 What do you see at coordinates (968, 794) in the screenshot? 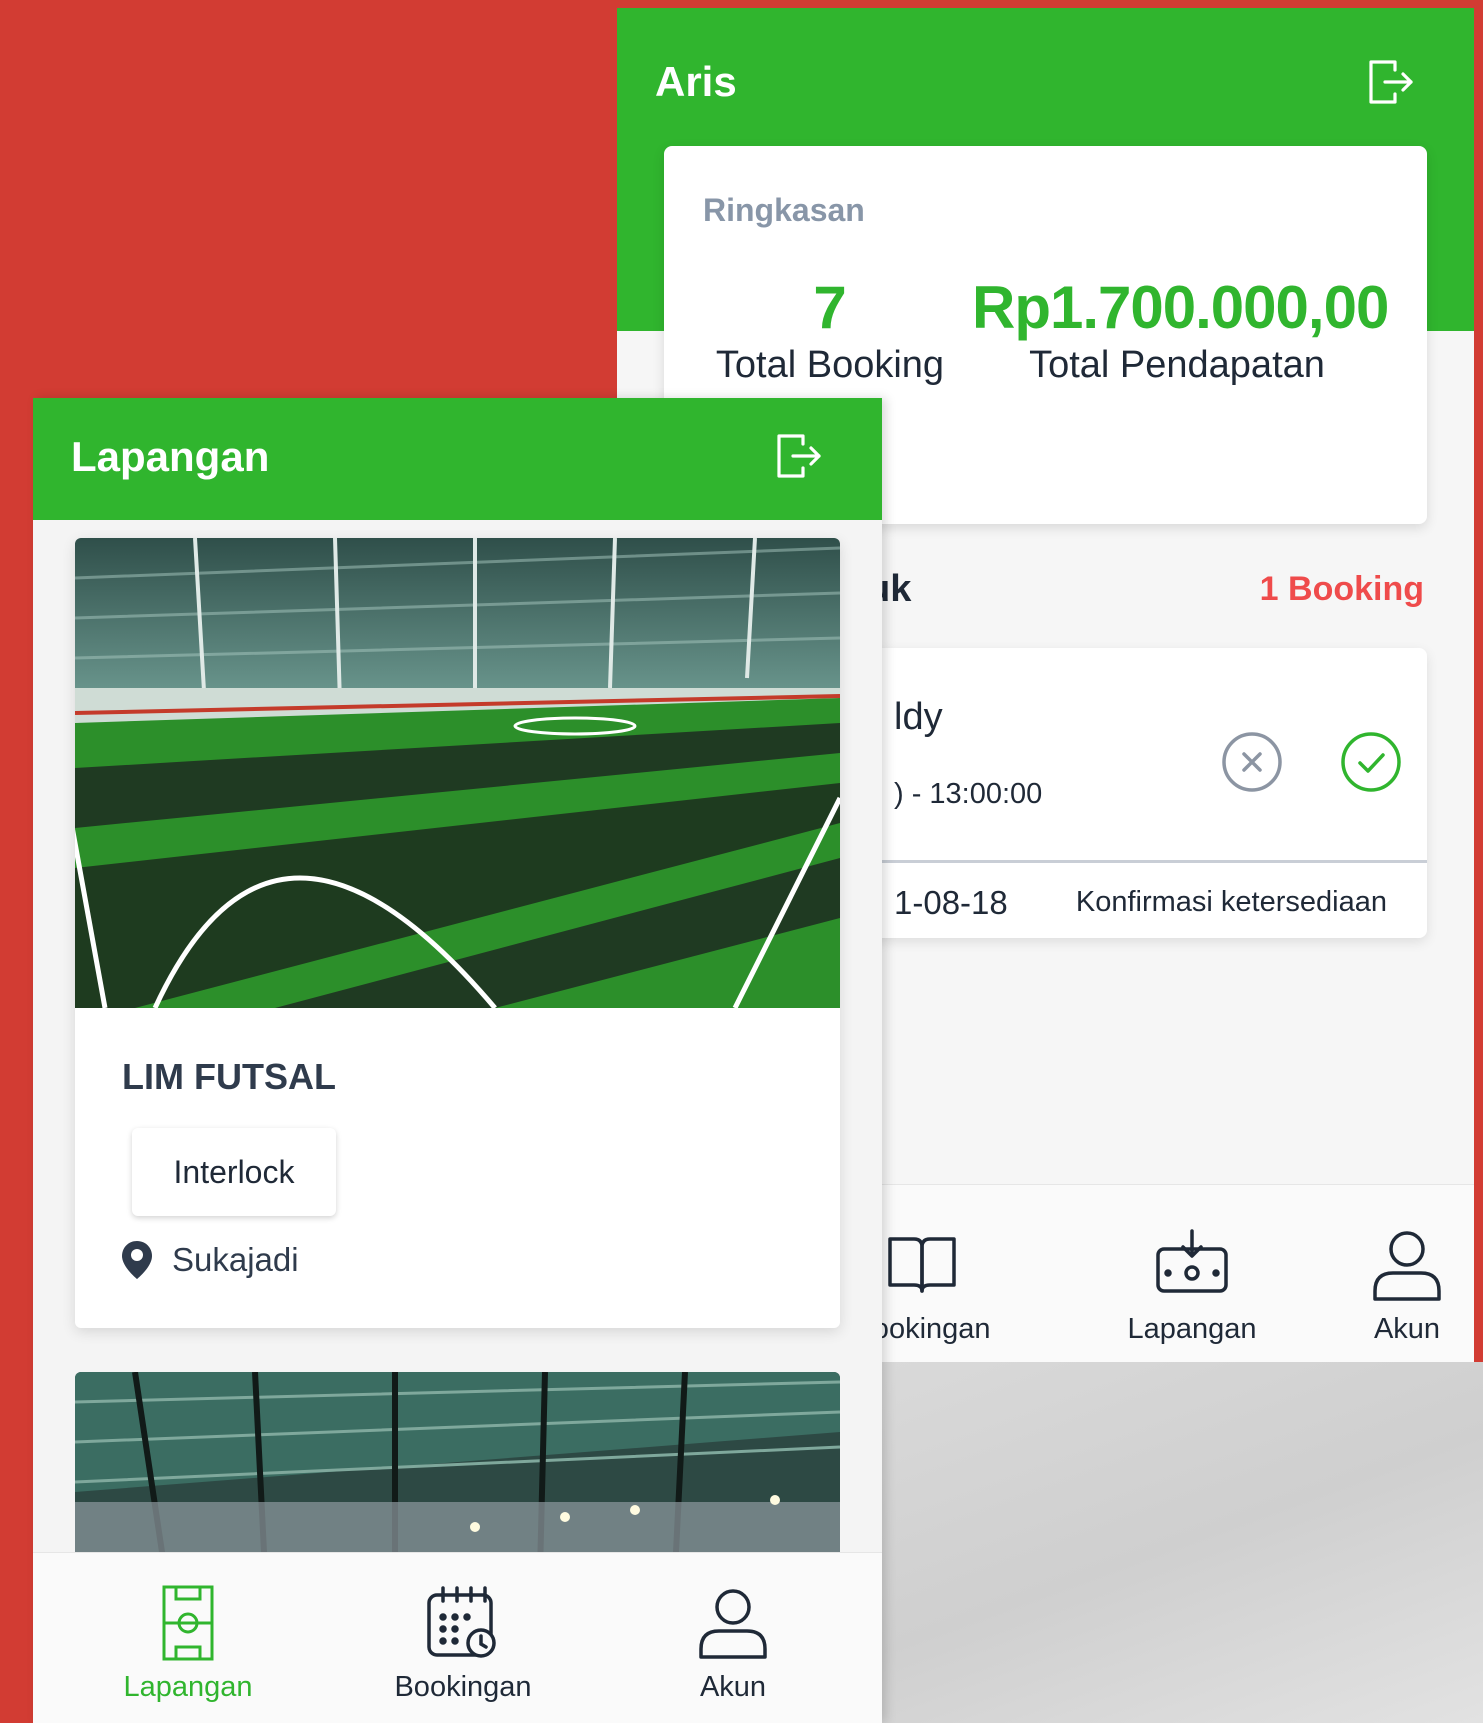
I see `booking-time: ) - 13:00:00` at bounding box center [968, 794].